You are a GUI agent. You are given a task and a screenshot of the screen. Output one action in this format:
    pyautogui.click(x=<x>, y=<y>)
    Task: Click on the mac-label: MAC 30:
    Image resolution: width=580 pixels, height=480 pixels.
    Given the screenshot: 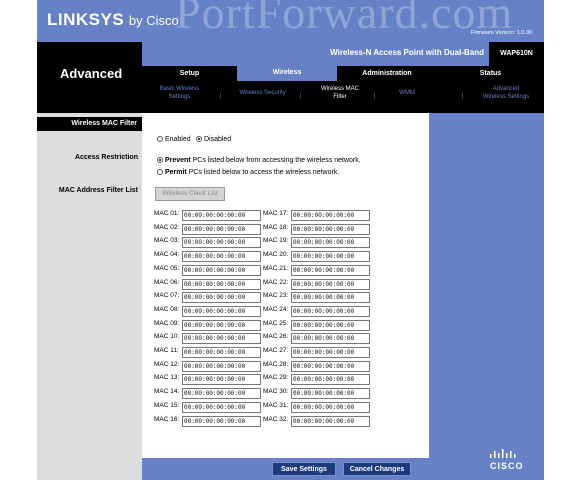 What is the action you would take?
    pyautogui.click(x=276, y=392)
    